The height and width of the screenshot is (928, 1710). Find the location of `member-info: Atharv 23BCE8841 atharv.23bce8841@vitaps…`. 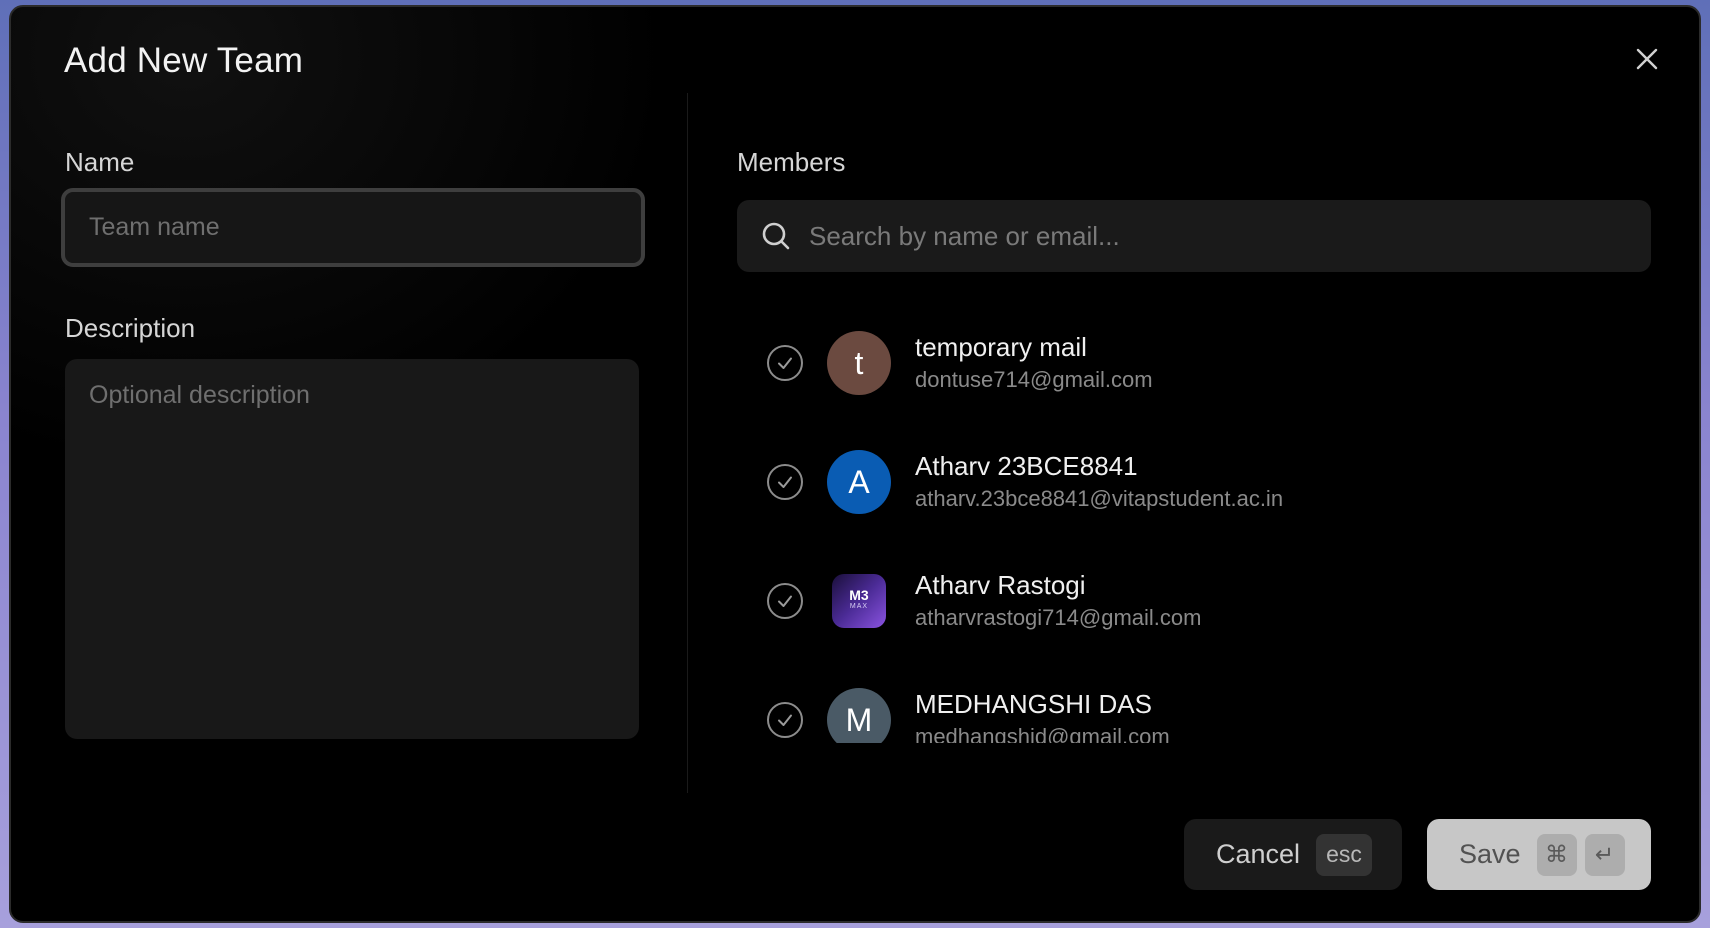

member-info: Atharv 23BCE8841 atharv.23bce8841@vitaps… is located at coordinates (1099, 482).